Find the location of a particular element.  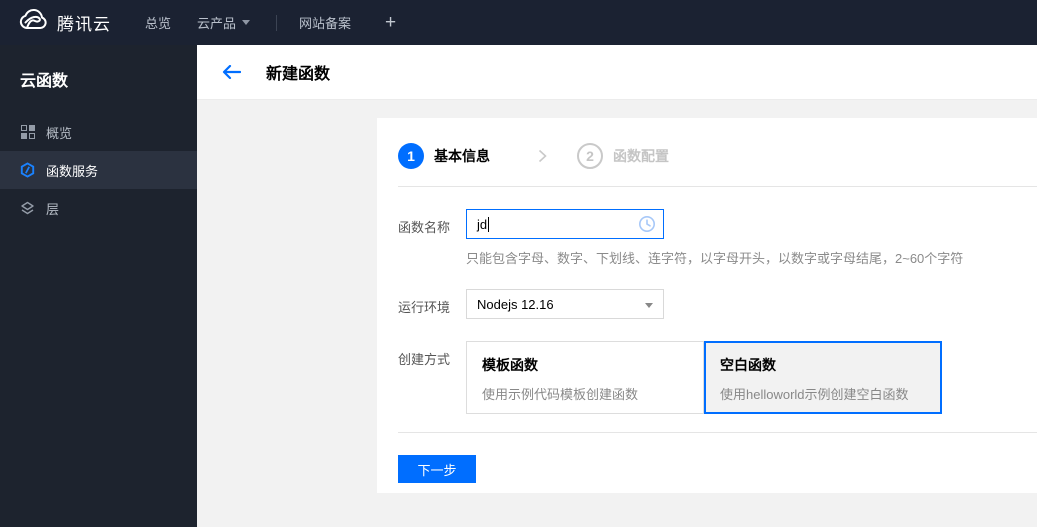

creation-method-label: 创建方式 is located at coordinates (424, 359).